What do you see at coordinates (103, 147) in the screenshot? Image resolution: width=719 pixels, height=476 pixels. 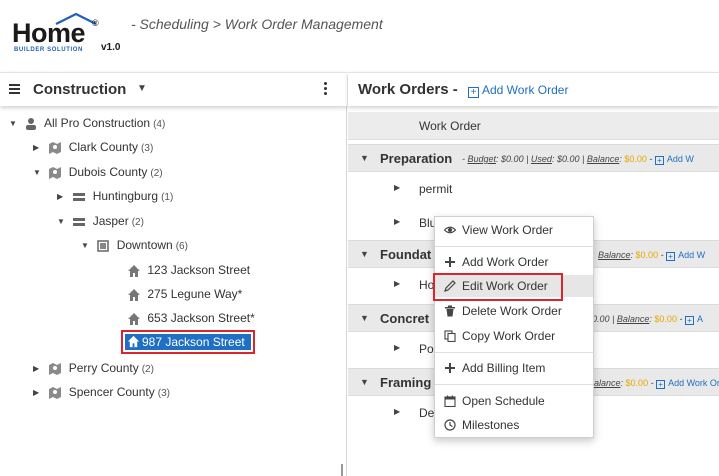 I see `tree-node-label: Clark County` at bounding box center [103, 147].